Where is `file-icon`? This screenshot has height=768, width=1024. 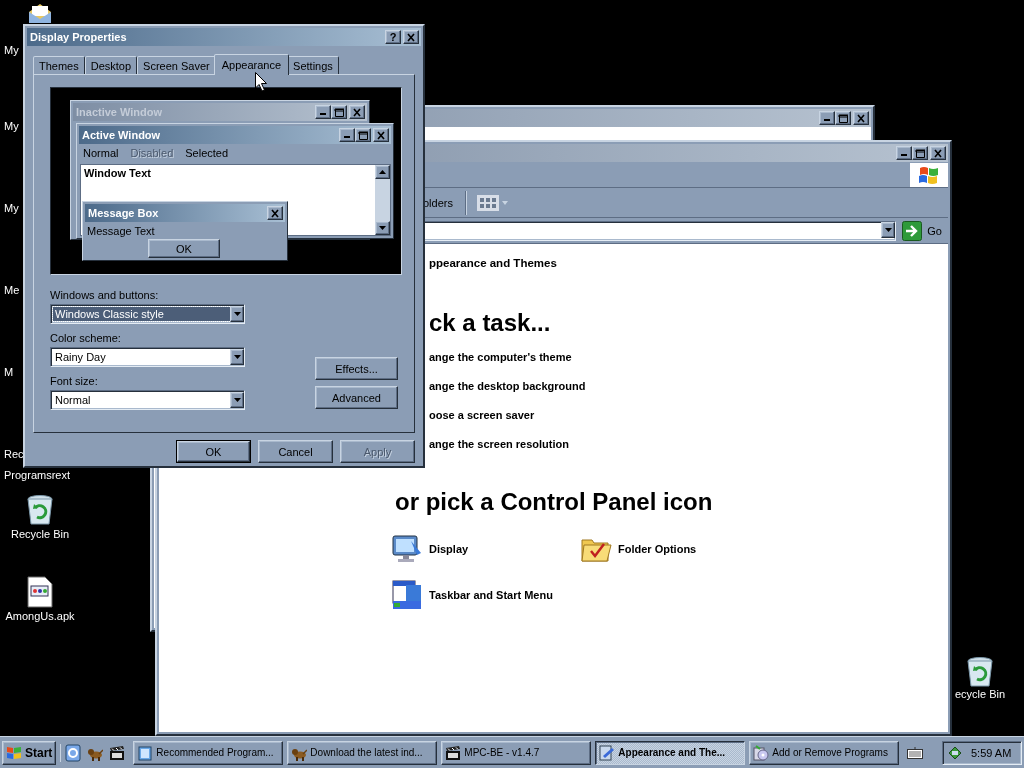
file-icon is located at coordinates (40, 592).